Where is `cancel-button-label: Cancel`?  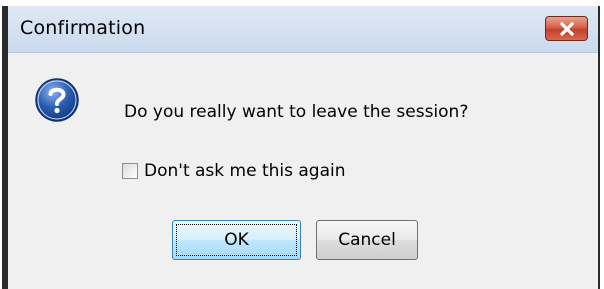
cancel-button-label: Cancel is located at coordinates (367, 240).